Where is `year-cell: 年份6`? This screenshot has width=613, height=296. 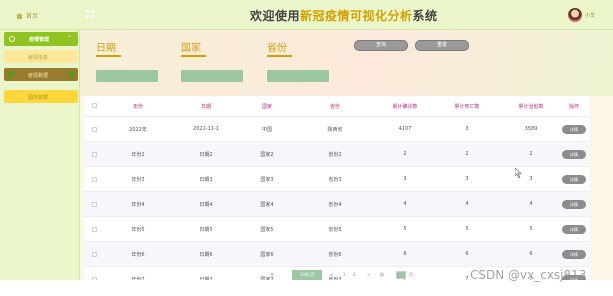
year-cell: 年份6 is located at coordinates (138, 254).